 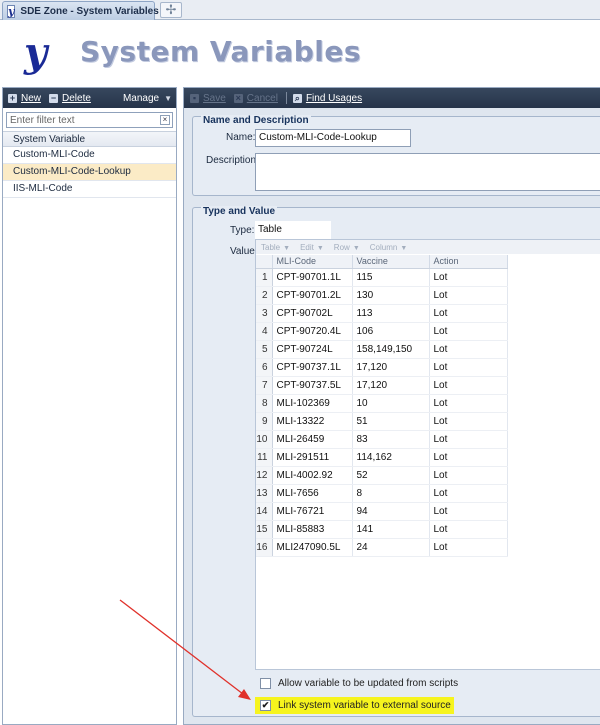 What do you see at coordinates (391, 421) in the screenshot?
I see `table-cell: 51` at bounding box center [391, 421].